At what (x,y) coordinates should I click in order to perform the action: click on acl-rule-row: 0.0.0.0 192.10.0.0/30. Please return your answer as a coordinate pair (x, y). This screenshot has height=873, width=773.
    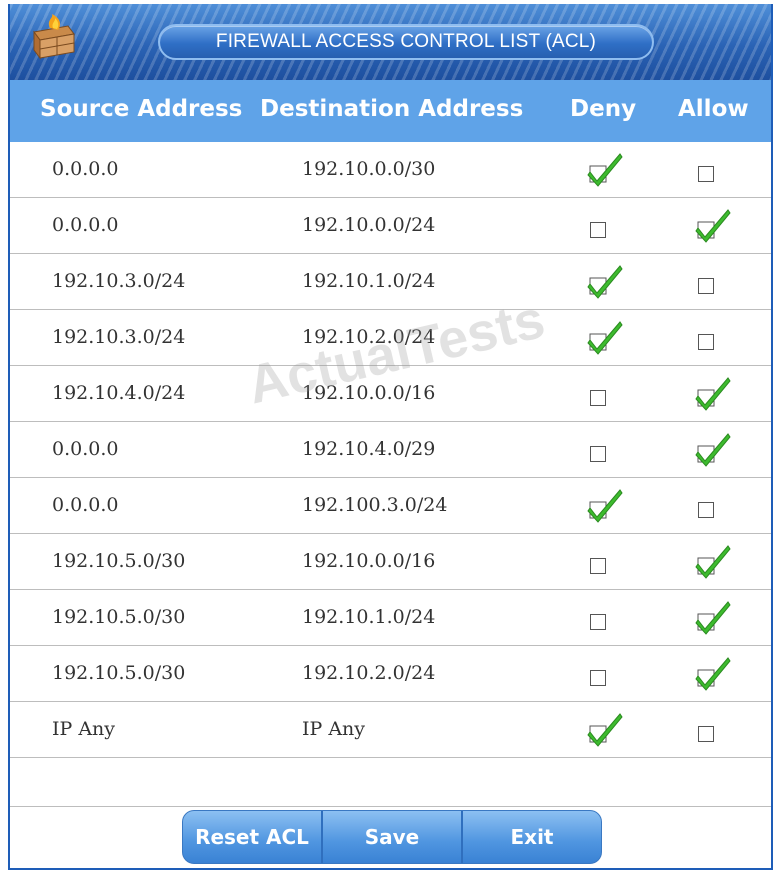
    Looking at the image, I should click on (390, 170).